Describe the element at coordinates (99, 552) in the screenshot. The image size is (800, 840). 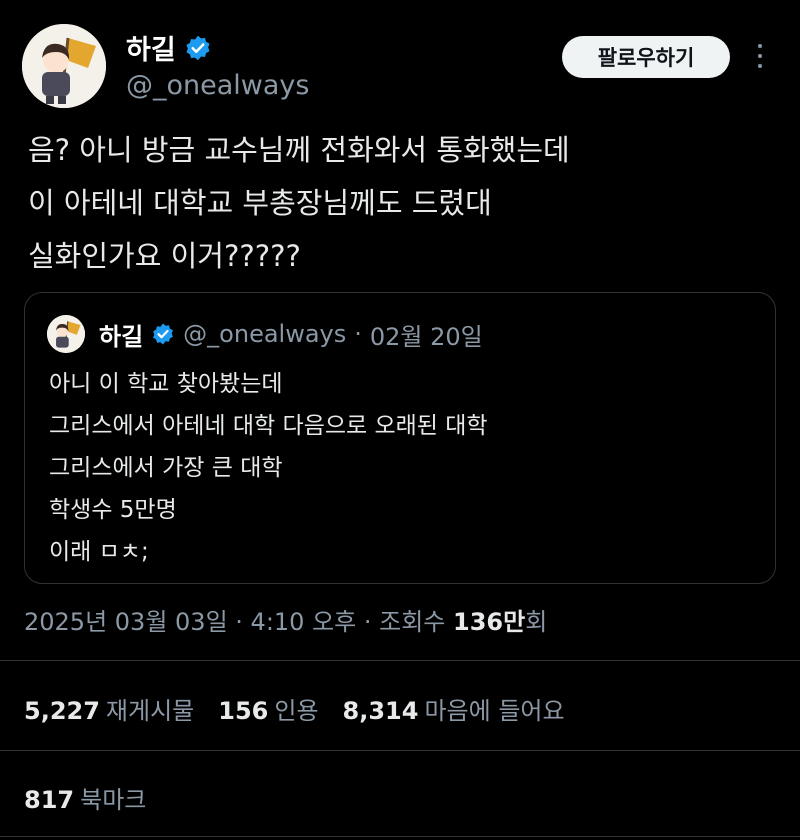
I see `quote-line: 이래 ㅁㅊ;` at that location.